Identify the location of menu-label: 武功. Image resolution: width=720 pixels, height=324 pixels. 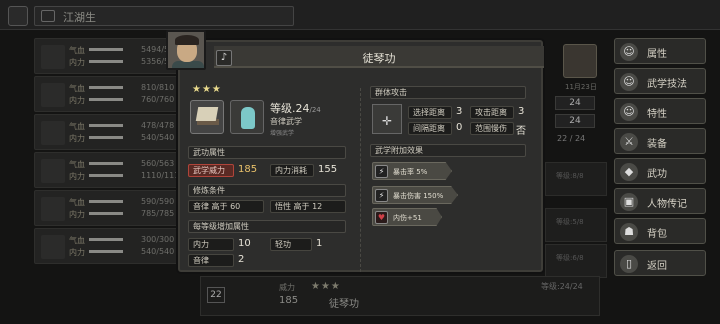
(657, 174).